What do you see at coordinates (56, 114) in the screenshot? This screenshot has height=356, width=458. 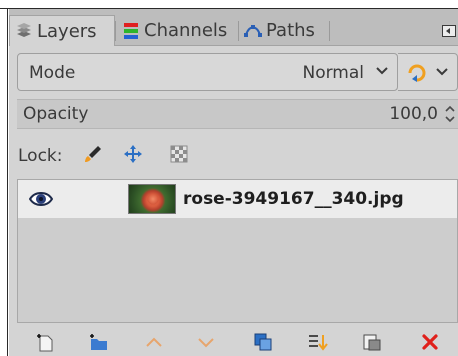 I see `opacity-label: Opacity` at bounding box center [56, 114].